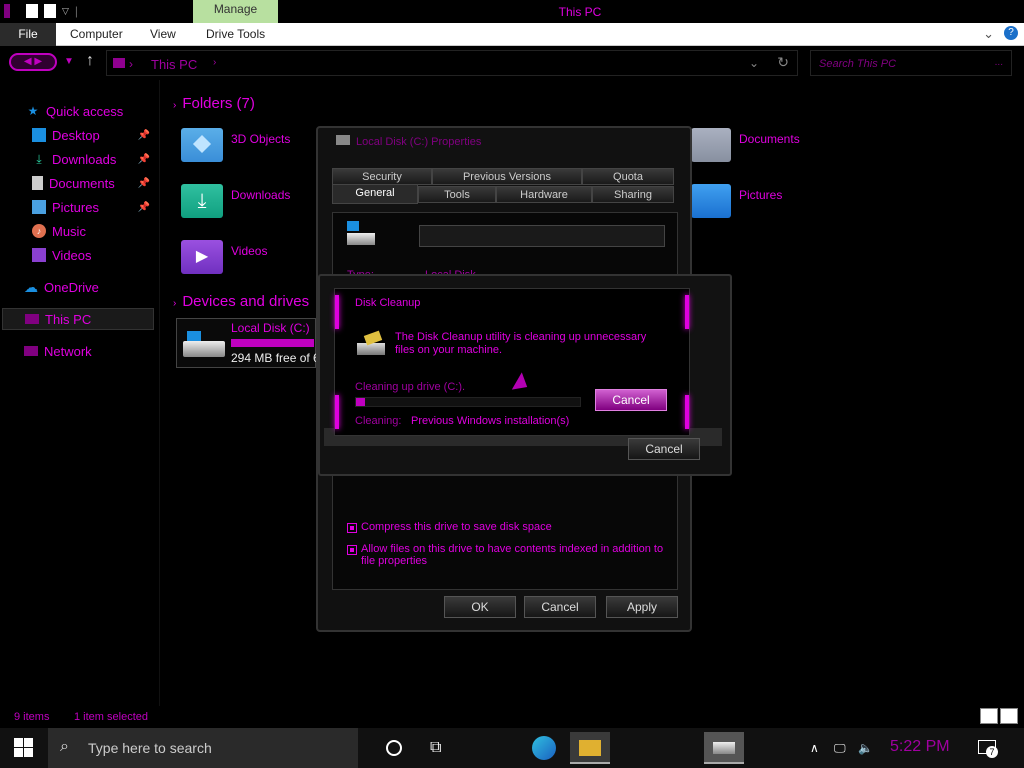 The height and width of the screenshot is (768, 1024). Describe the element at coordinates (224, 257) in the screenshot. I see `folder-videos: ▶ Videos` at that location.